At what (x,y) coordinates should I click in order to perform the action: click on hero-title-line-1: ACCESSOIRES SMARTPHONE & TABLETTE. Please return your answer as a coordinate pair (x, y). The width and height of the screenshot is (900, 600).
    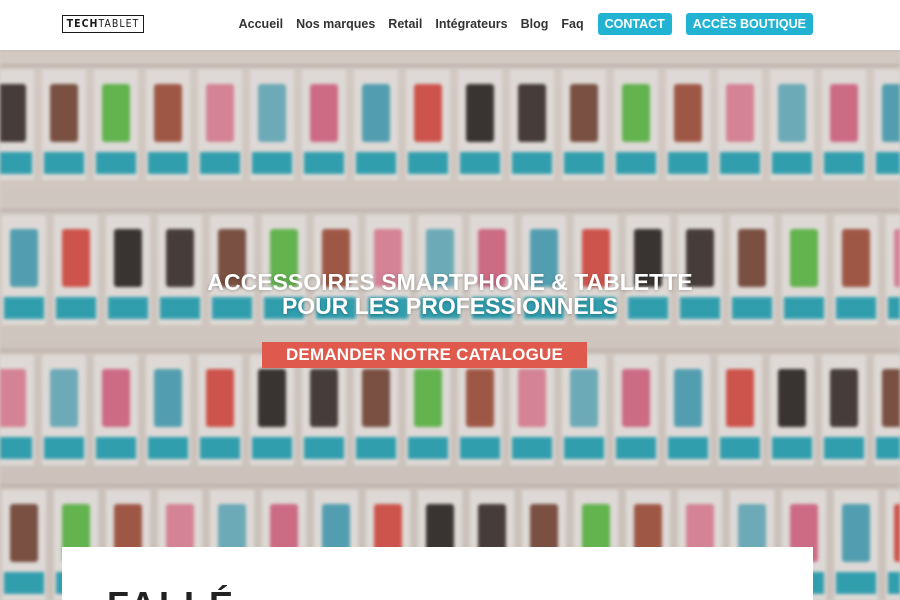
    Looking at the image, I should click on (450, 282).